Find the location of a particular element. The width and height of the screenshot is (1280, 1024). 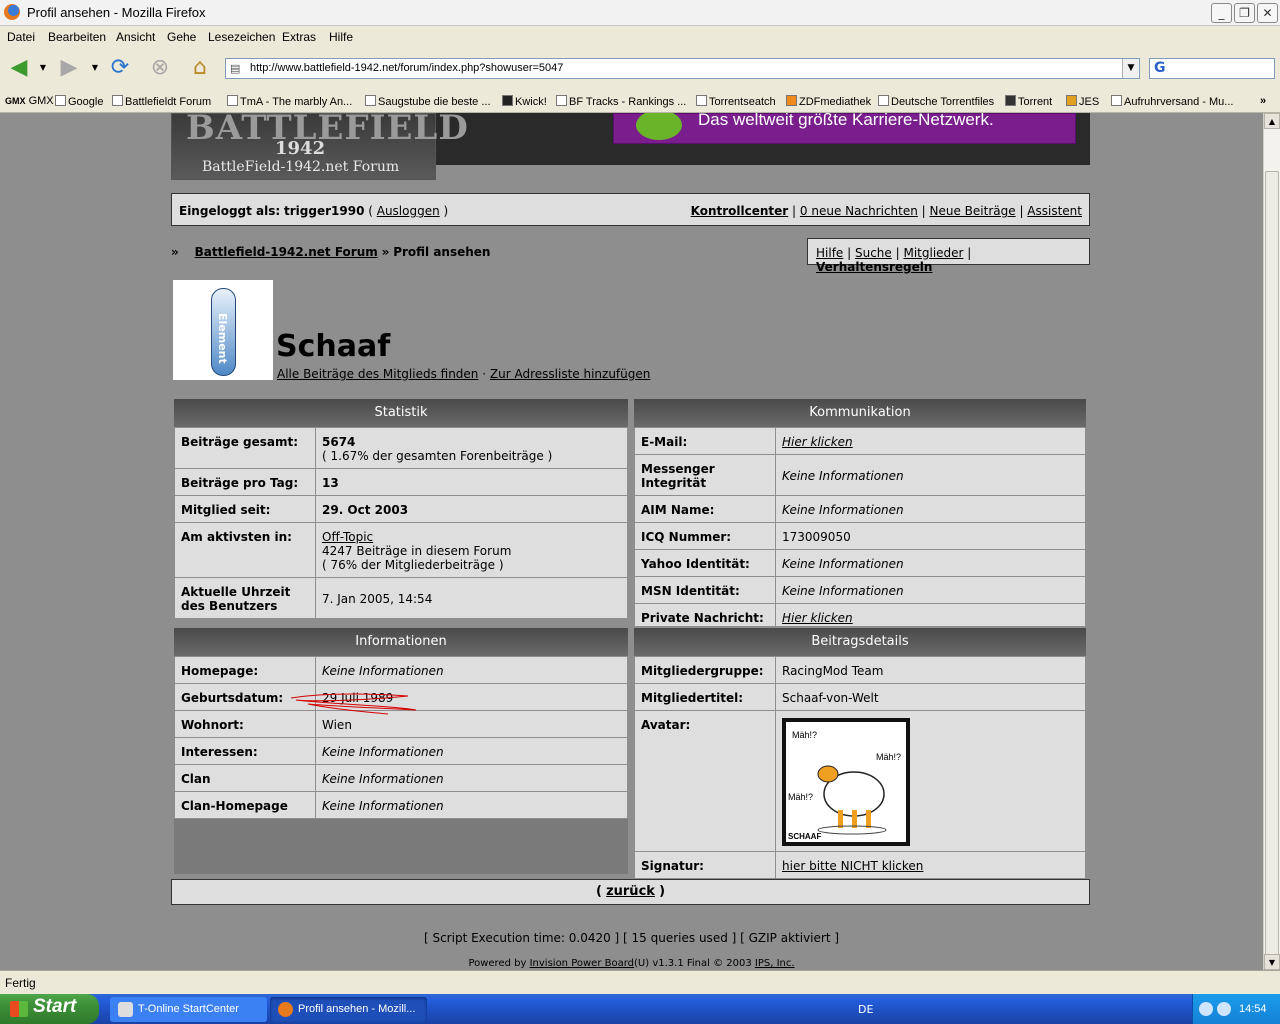

ipb-link: Invision Power Board is located at coordinates (582, 963).